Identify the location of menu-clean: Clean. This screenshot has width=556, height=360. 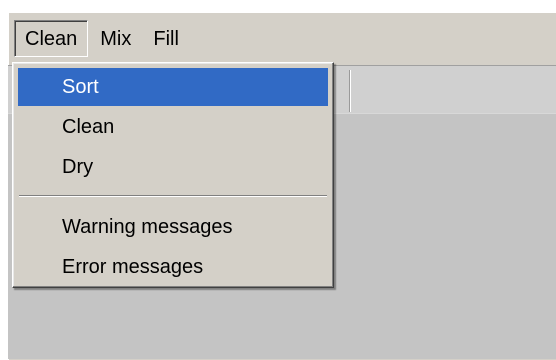
(51, 38).